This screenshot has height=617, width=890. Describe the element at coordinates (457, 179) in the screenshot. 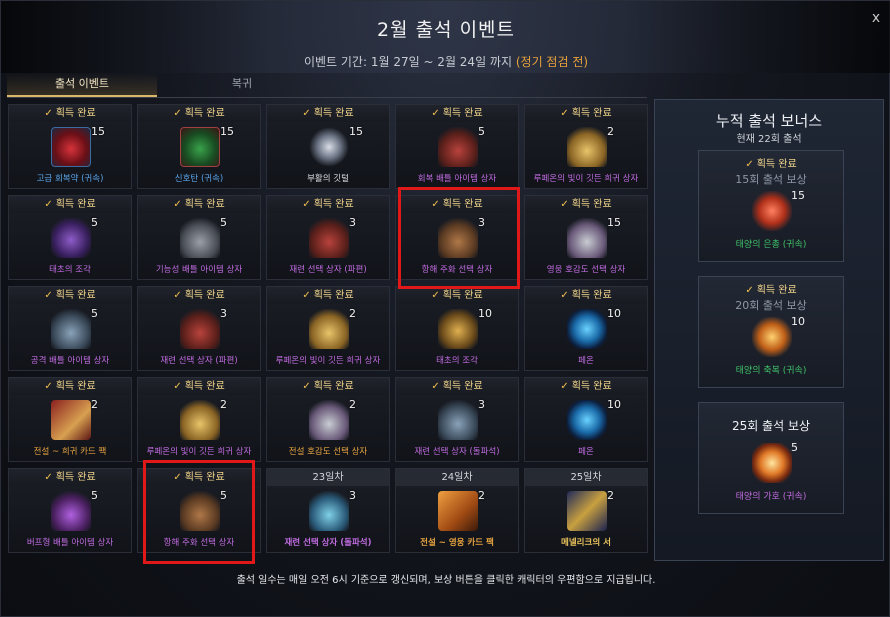

I see `item-name: 회복 배틀 아이템 상자` at that location.